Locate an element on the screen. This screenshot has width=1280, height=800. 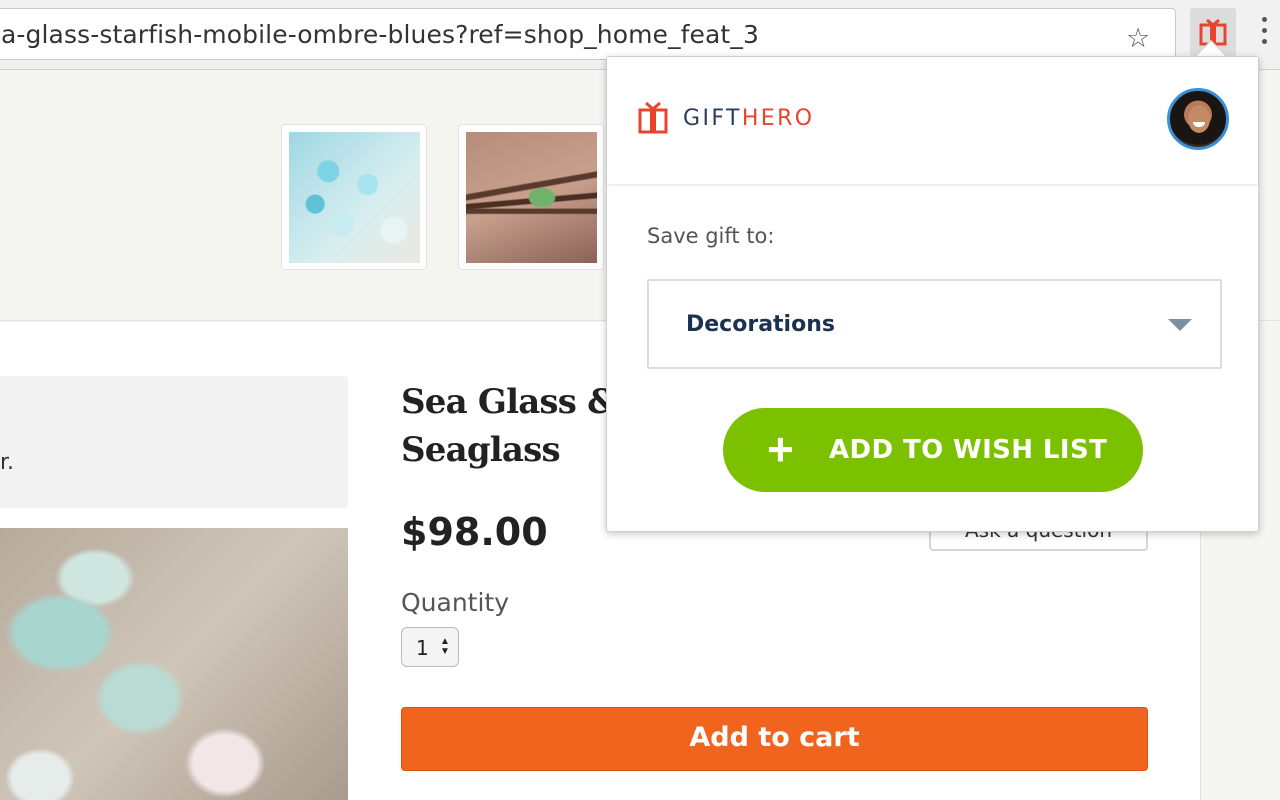
gifthero-logo: GIFTHERO is located at coordinates (726, 118).